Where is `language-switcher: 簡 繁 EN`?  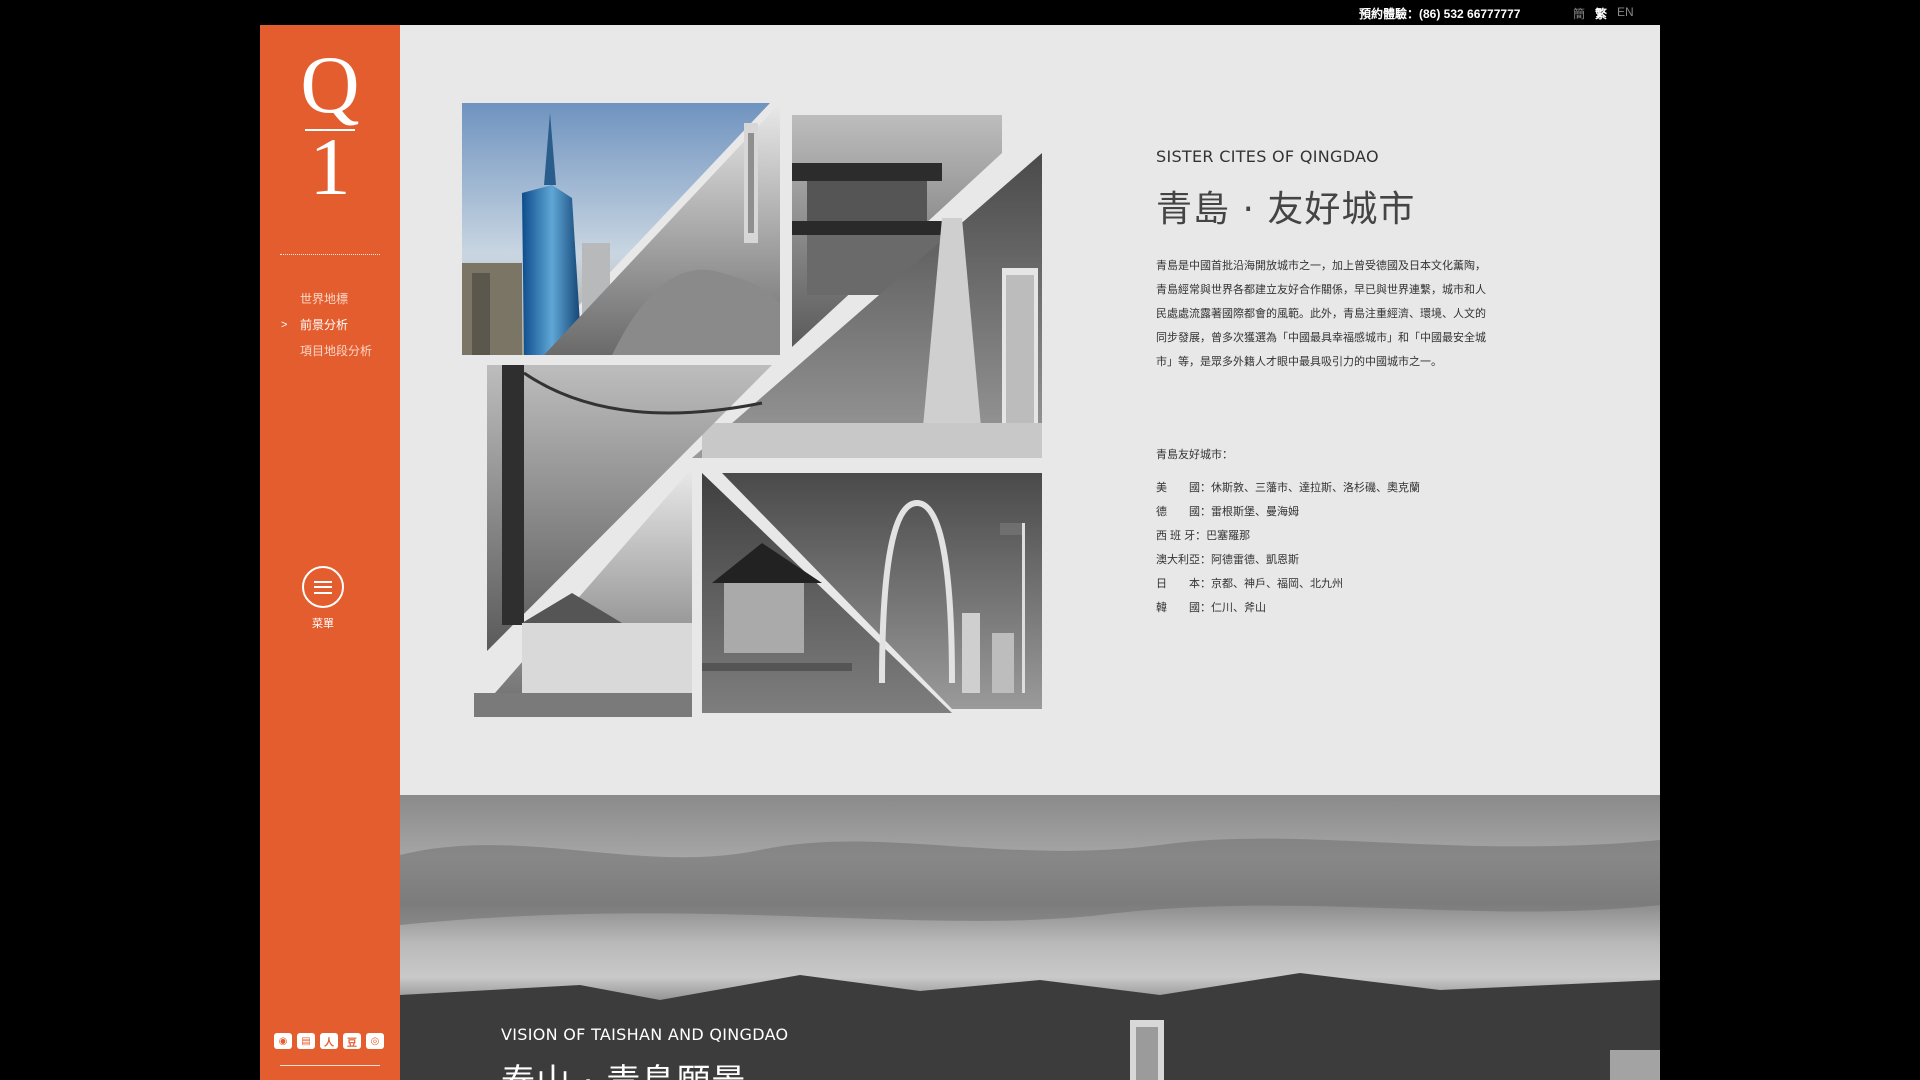
language-switcher: 簡 繁 EN is located at coordinates (1603, 13).